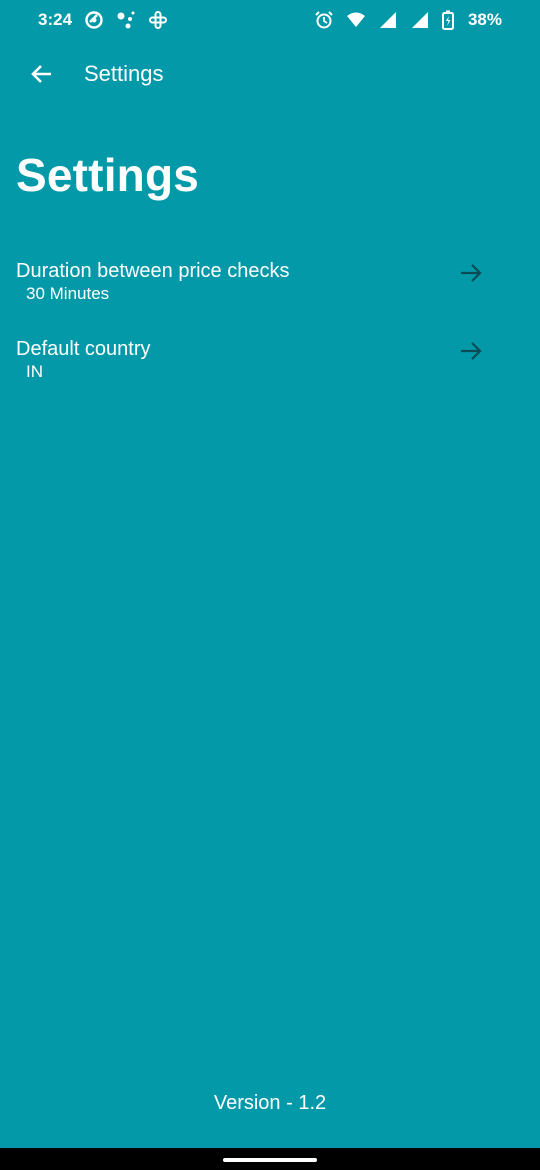 The width and height of the screenshot is (540, 1170). Describe the element at coordinates (68, 293) in the screenshot. I see `setting-value: 30 Minutes` at that location.